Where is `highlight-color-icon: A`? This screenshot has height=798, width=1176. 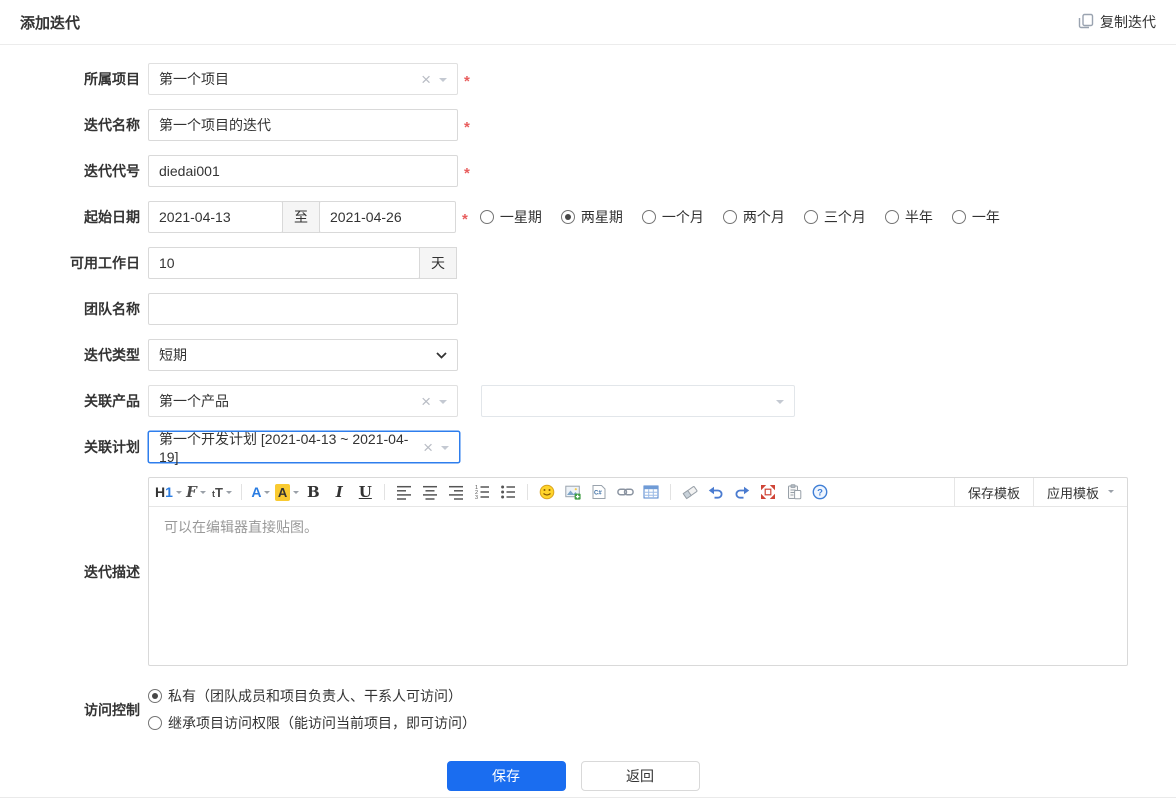 highlight-color-icon: A is located at coordinates (287, 492).